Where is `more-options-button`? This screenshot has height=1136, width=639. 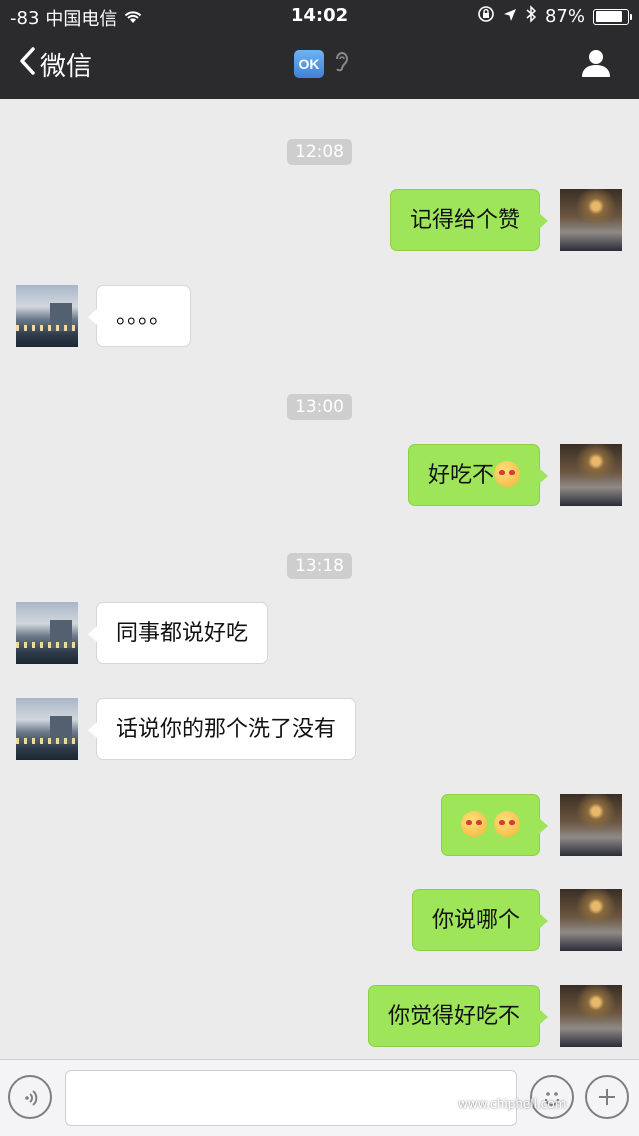 more-options-button is located at coordinates (607, 1097).